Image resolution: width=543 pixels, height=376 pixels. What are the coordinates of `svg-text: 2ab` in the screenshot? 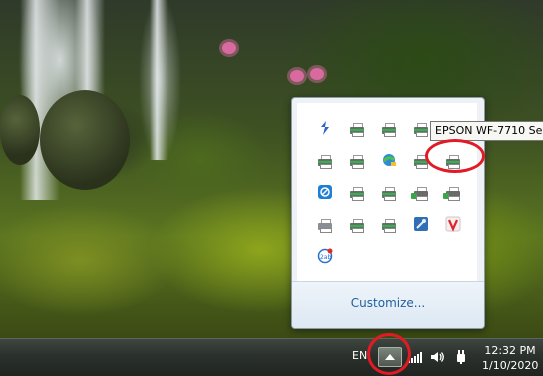 It's located at (325, 257).